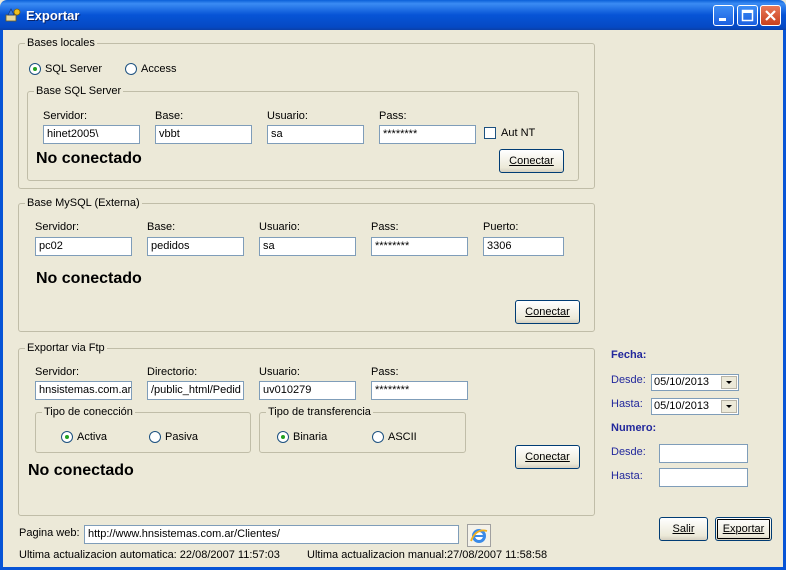  I want to click on mysql-status-text: No conectado, so click(89, 278).